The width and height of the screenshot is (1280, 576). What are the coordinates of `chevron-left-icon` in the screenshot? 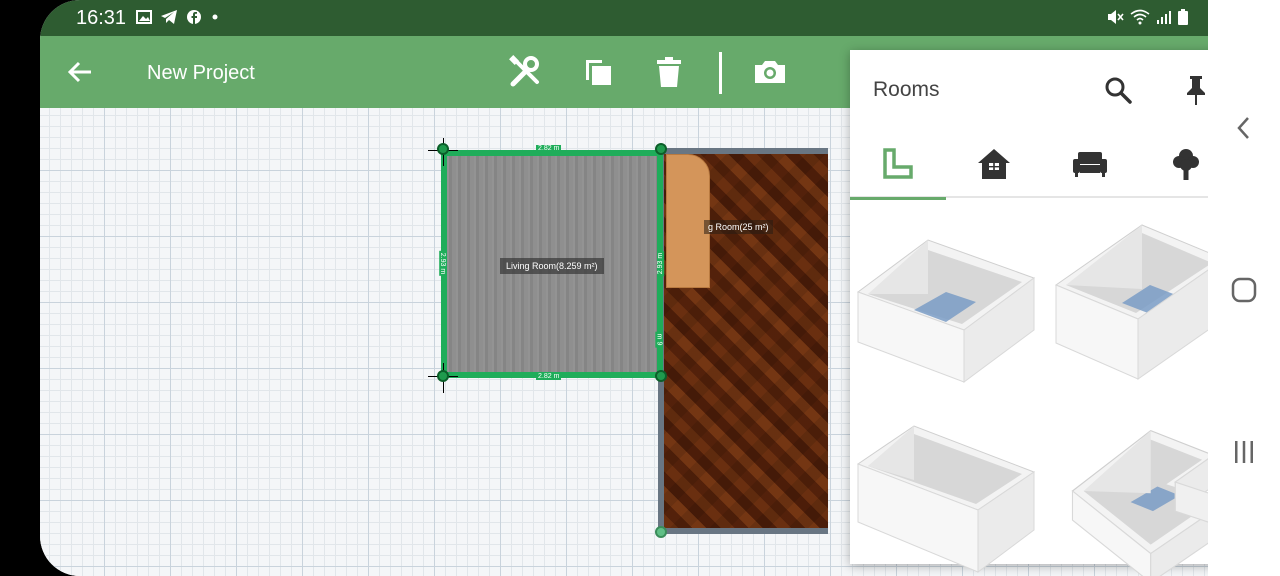 It's located at (1243, 128).